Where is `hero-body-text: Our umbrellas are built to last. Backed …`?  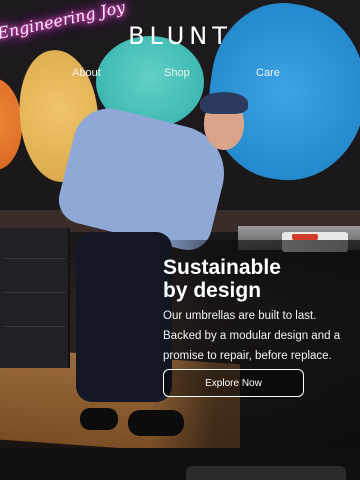 hero-body-text: Our umbrellas are built to last. Backed … is located at coordinates (252, 336).